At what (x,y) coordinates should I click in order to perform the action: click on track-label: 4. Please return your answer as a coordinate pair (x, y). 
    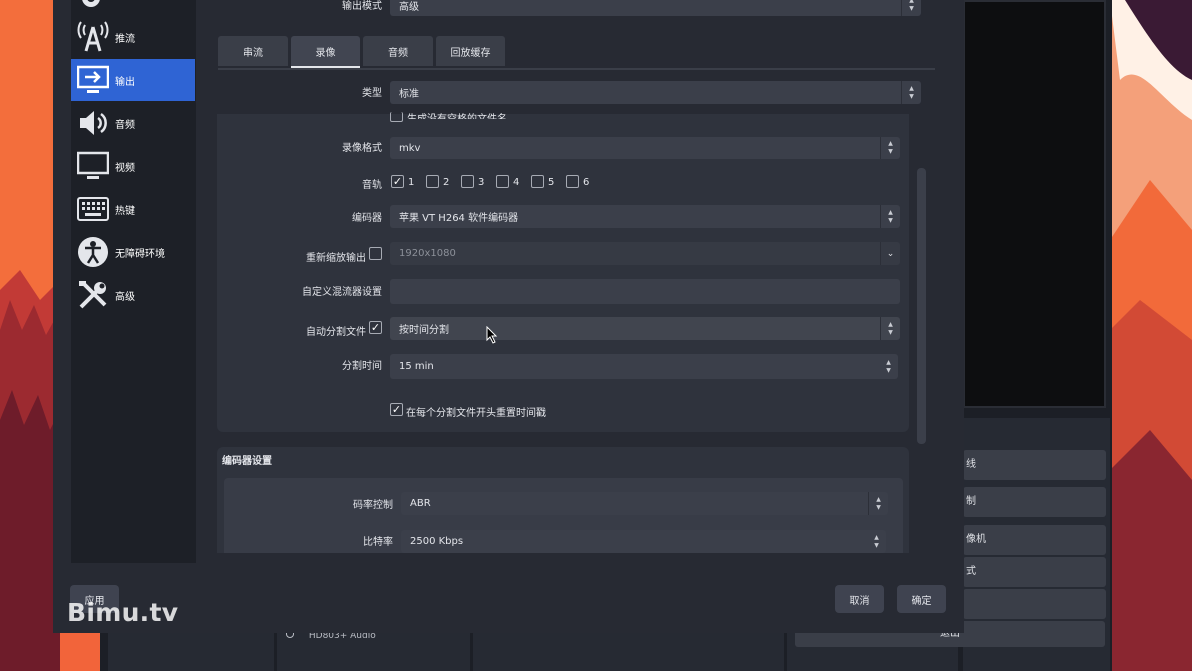
    Looking at the image, I should click on (516, 182).